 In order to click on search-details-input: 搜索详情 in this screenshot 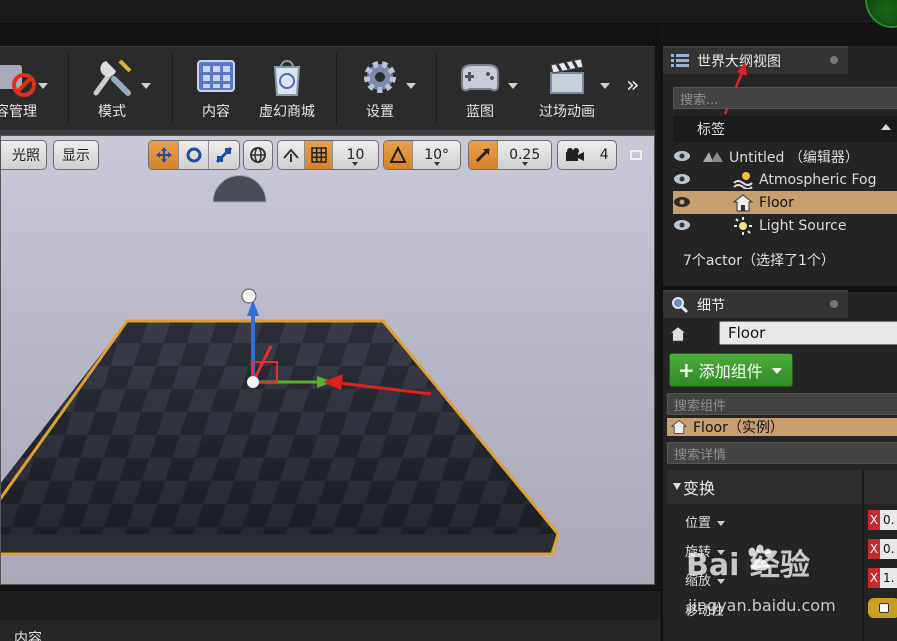, I will do `click(782, 453)`.